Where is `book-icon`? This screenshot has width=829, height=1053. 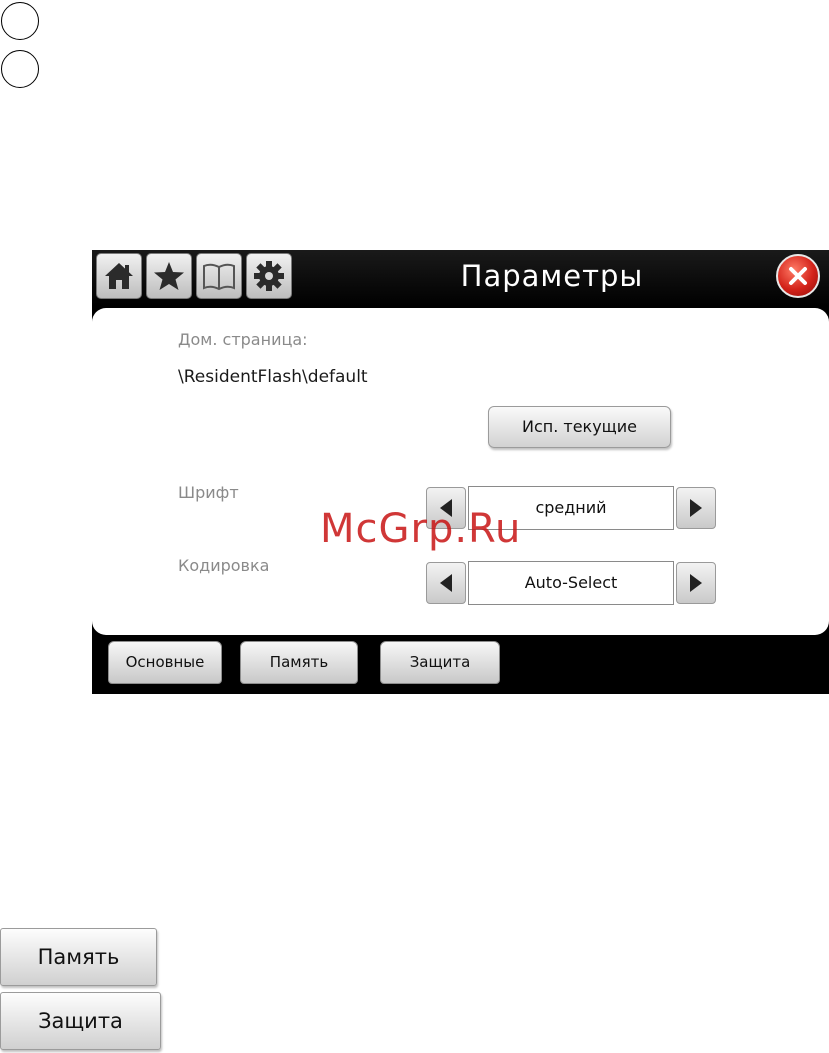
book-icon is located at coordinates (219, 277).